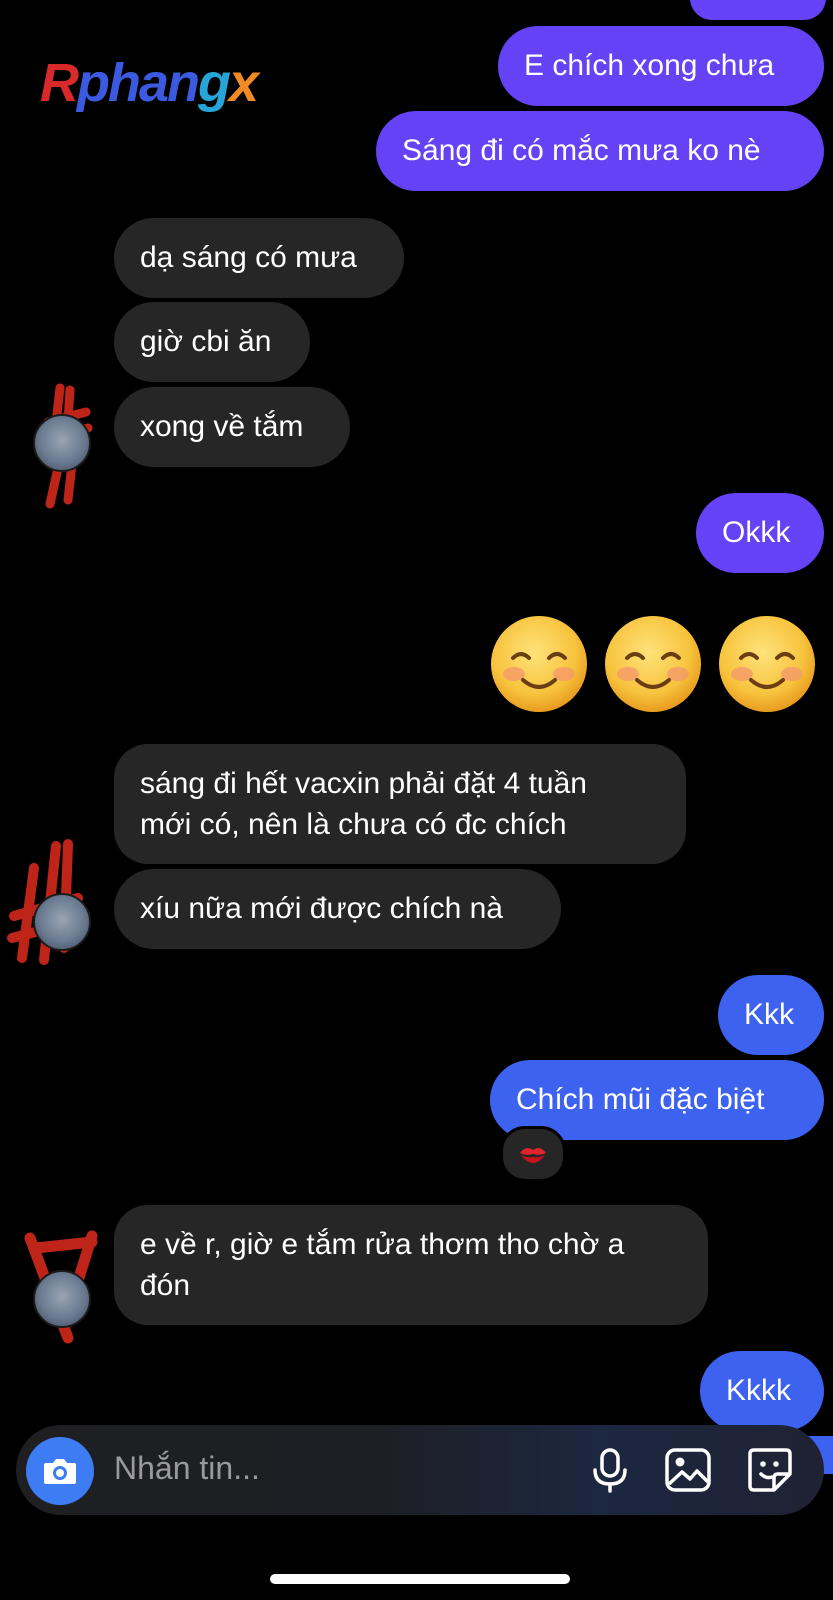 The image size is (833, 1600). Describe the element at coordinates (382, 1244) in the screenshot. I see `message-text-line: e về r, giờ e tắm rửa thơm tho chờ a` at that location.